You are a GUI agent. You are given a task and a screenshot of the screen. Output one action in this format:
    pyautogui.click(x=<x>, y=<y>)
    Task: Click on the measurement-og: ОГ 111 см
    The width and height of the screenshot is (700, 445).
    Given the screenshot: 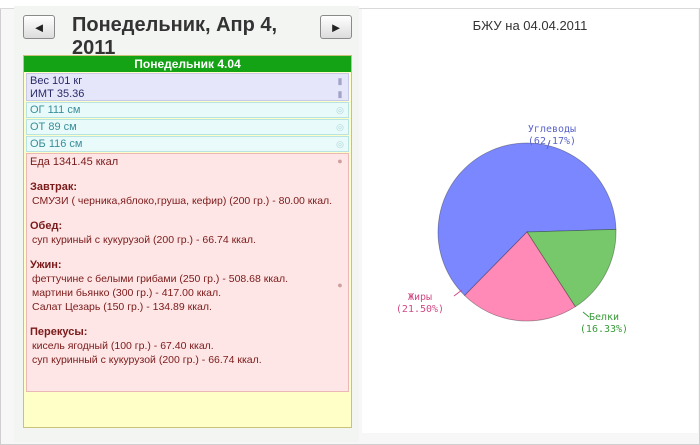 What is the action you would take?
    pyautogui.click(x=55, y=110)
    